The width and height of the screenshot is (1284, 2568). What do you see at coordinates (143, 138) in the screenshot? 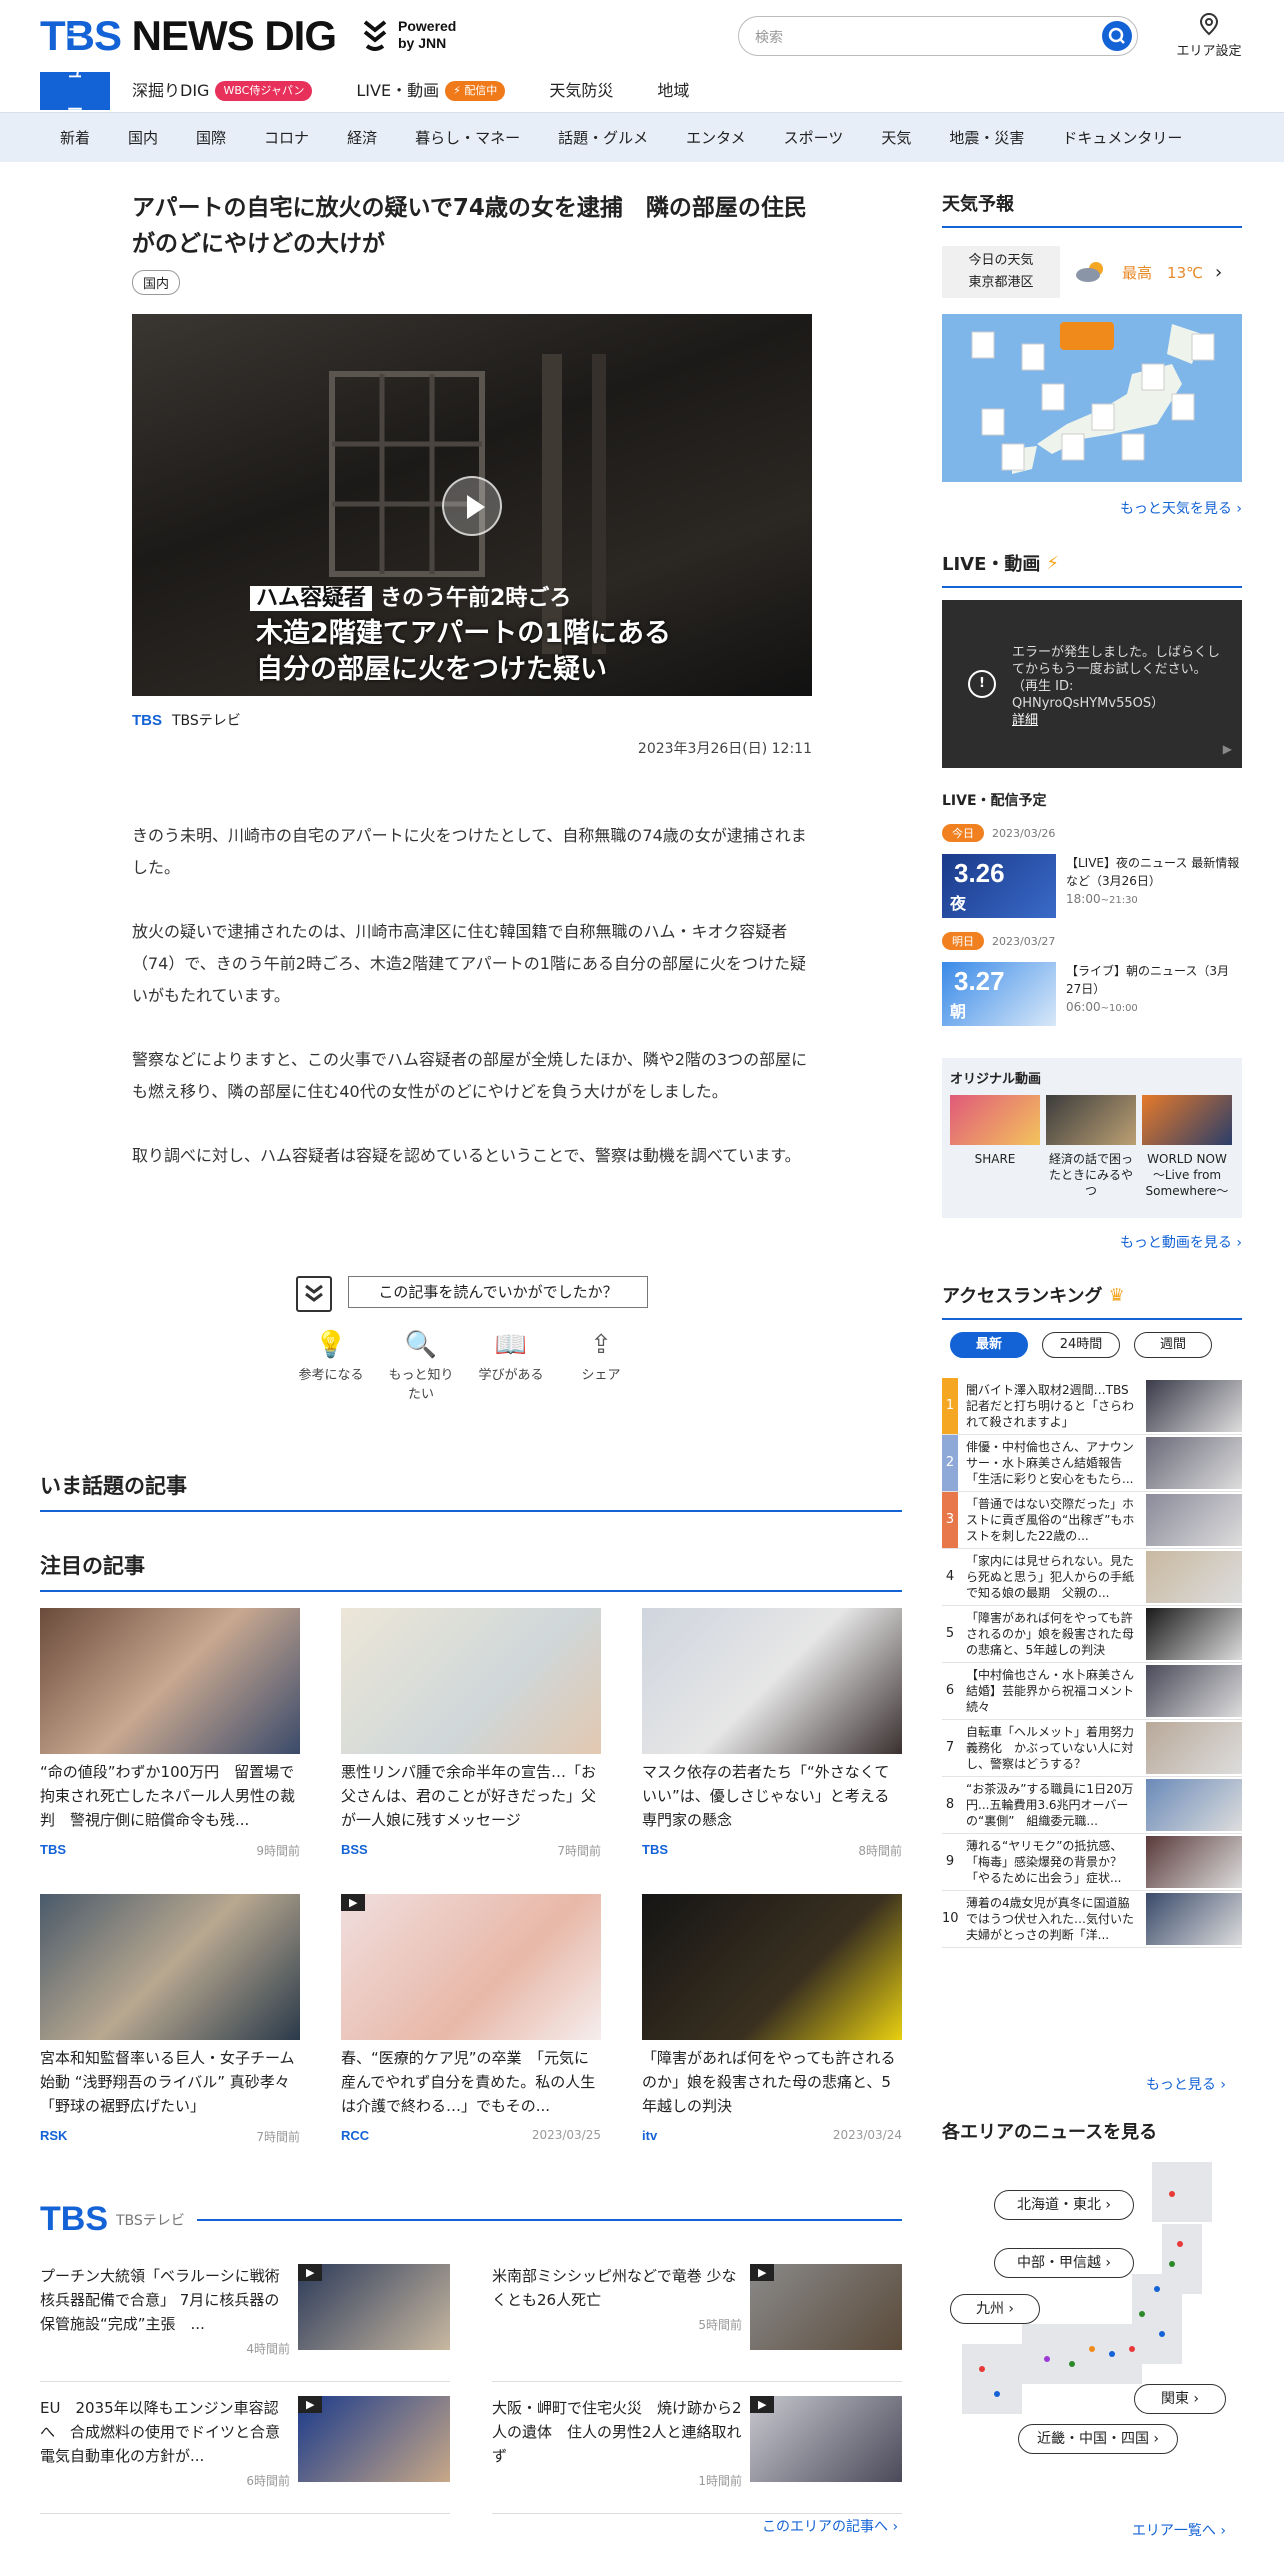
I see `category-nav-item: 国内` at bounding box center [143, 138].